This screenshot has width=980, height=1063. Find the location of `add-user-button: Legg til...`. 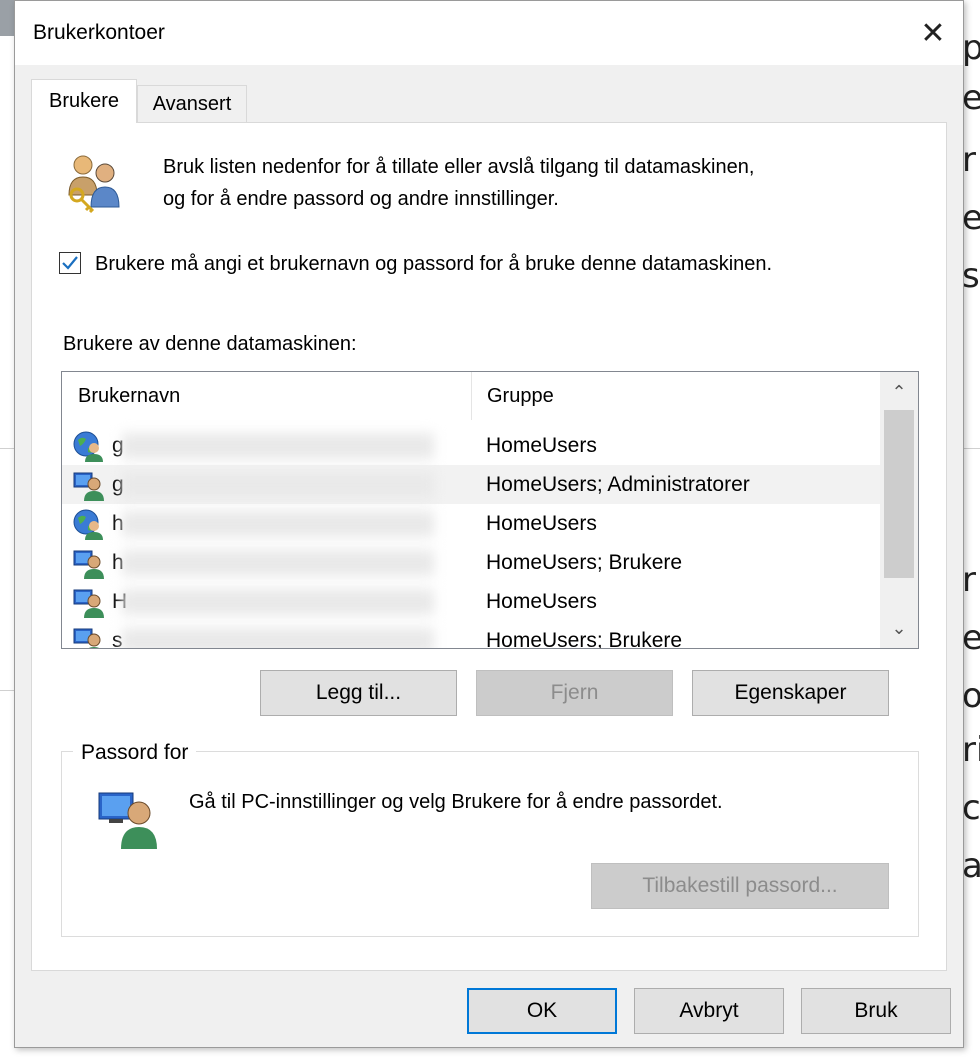

add-user-button: Legg til... is located at coordinates (358, 693).